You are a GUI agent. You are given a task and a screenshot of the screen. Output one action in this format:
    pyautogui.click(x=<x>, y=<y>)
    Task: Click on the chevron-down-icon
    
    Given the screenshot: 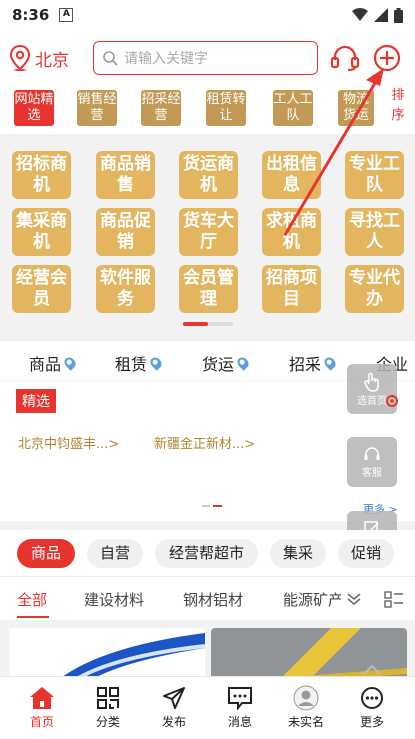 What is the action you would take?
    pyautogui.click(x=354, y=599)
    